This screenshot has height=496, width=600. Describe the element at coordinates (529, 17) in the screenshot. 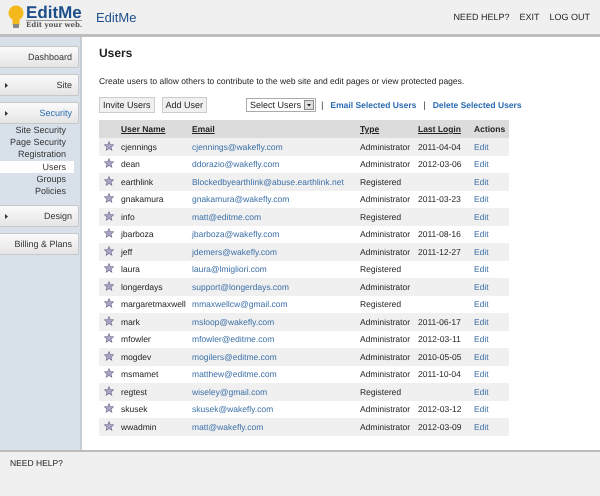

I see `header-link: EXIT` at that location.